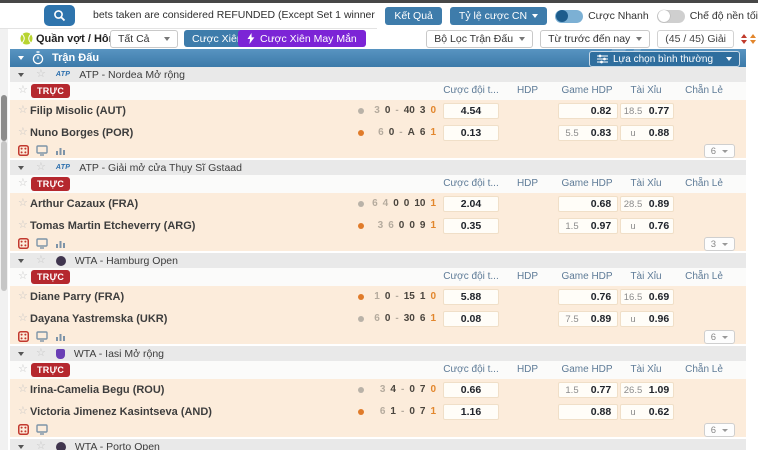  Describe the element at coordinates (4, 118) in the screenshot. I see `scrollbar-thumb` at that location.